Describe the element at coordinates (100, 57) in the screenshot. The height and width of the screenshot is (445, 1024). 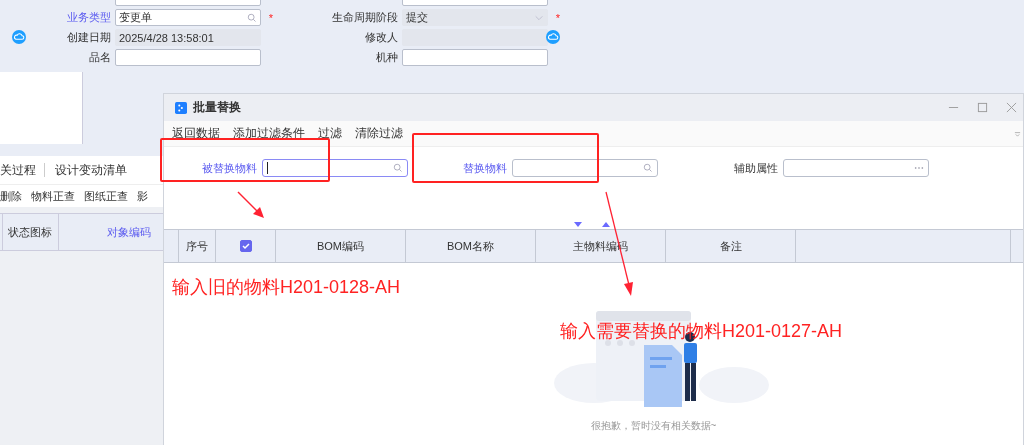
I see `field-label: 品名` at that location.